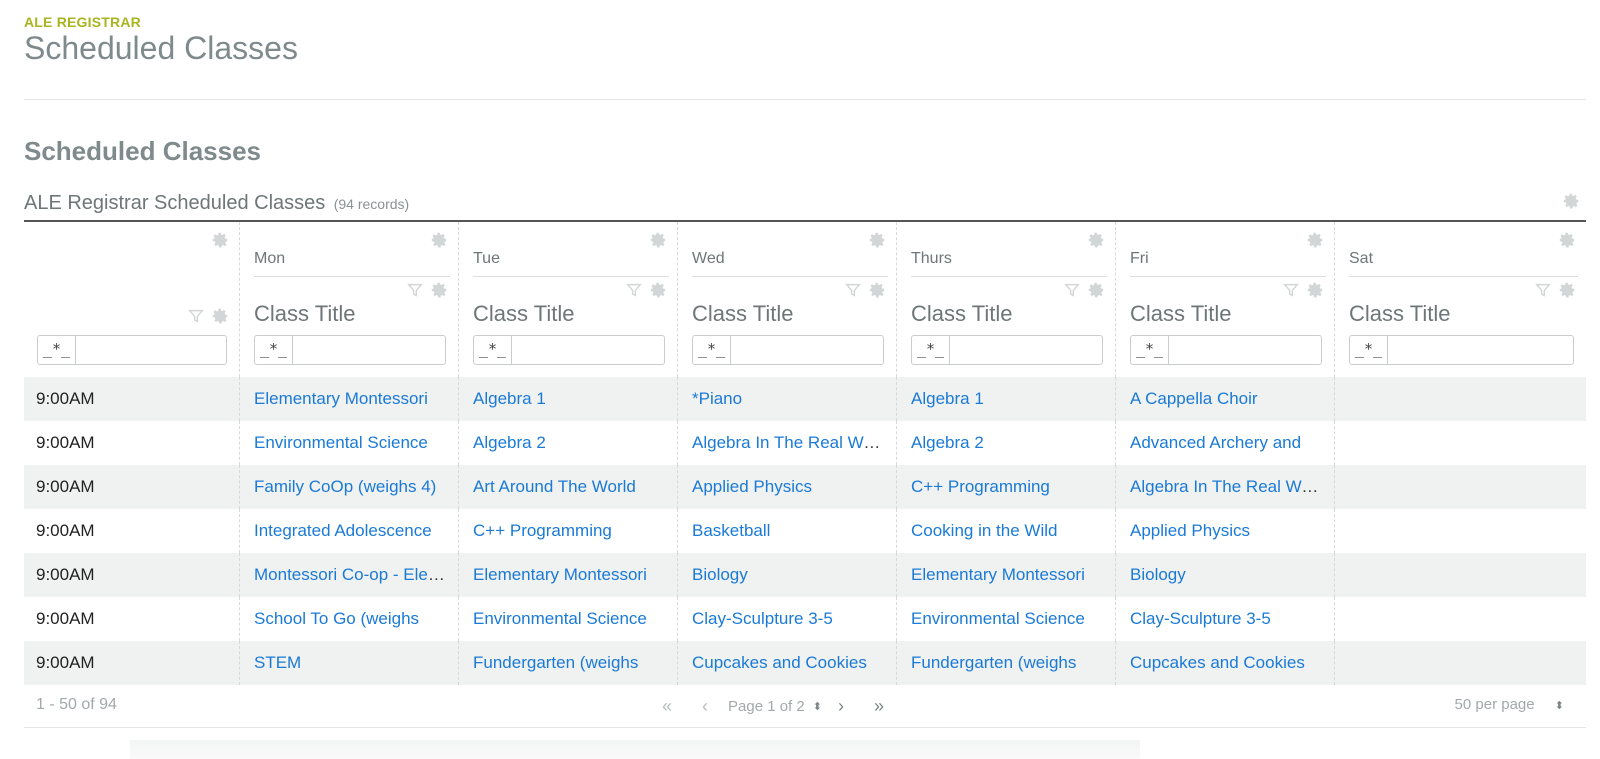 The height and width of the screenshot is (759, 1600). What do you see at coordinates (1494, 704) in the screenshot?
I see `per-page-label: 50 per page` at bounding box center [1494, 704].